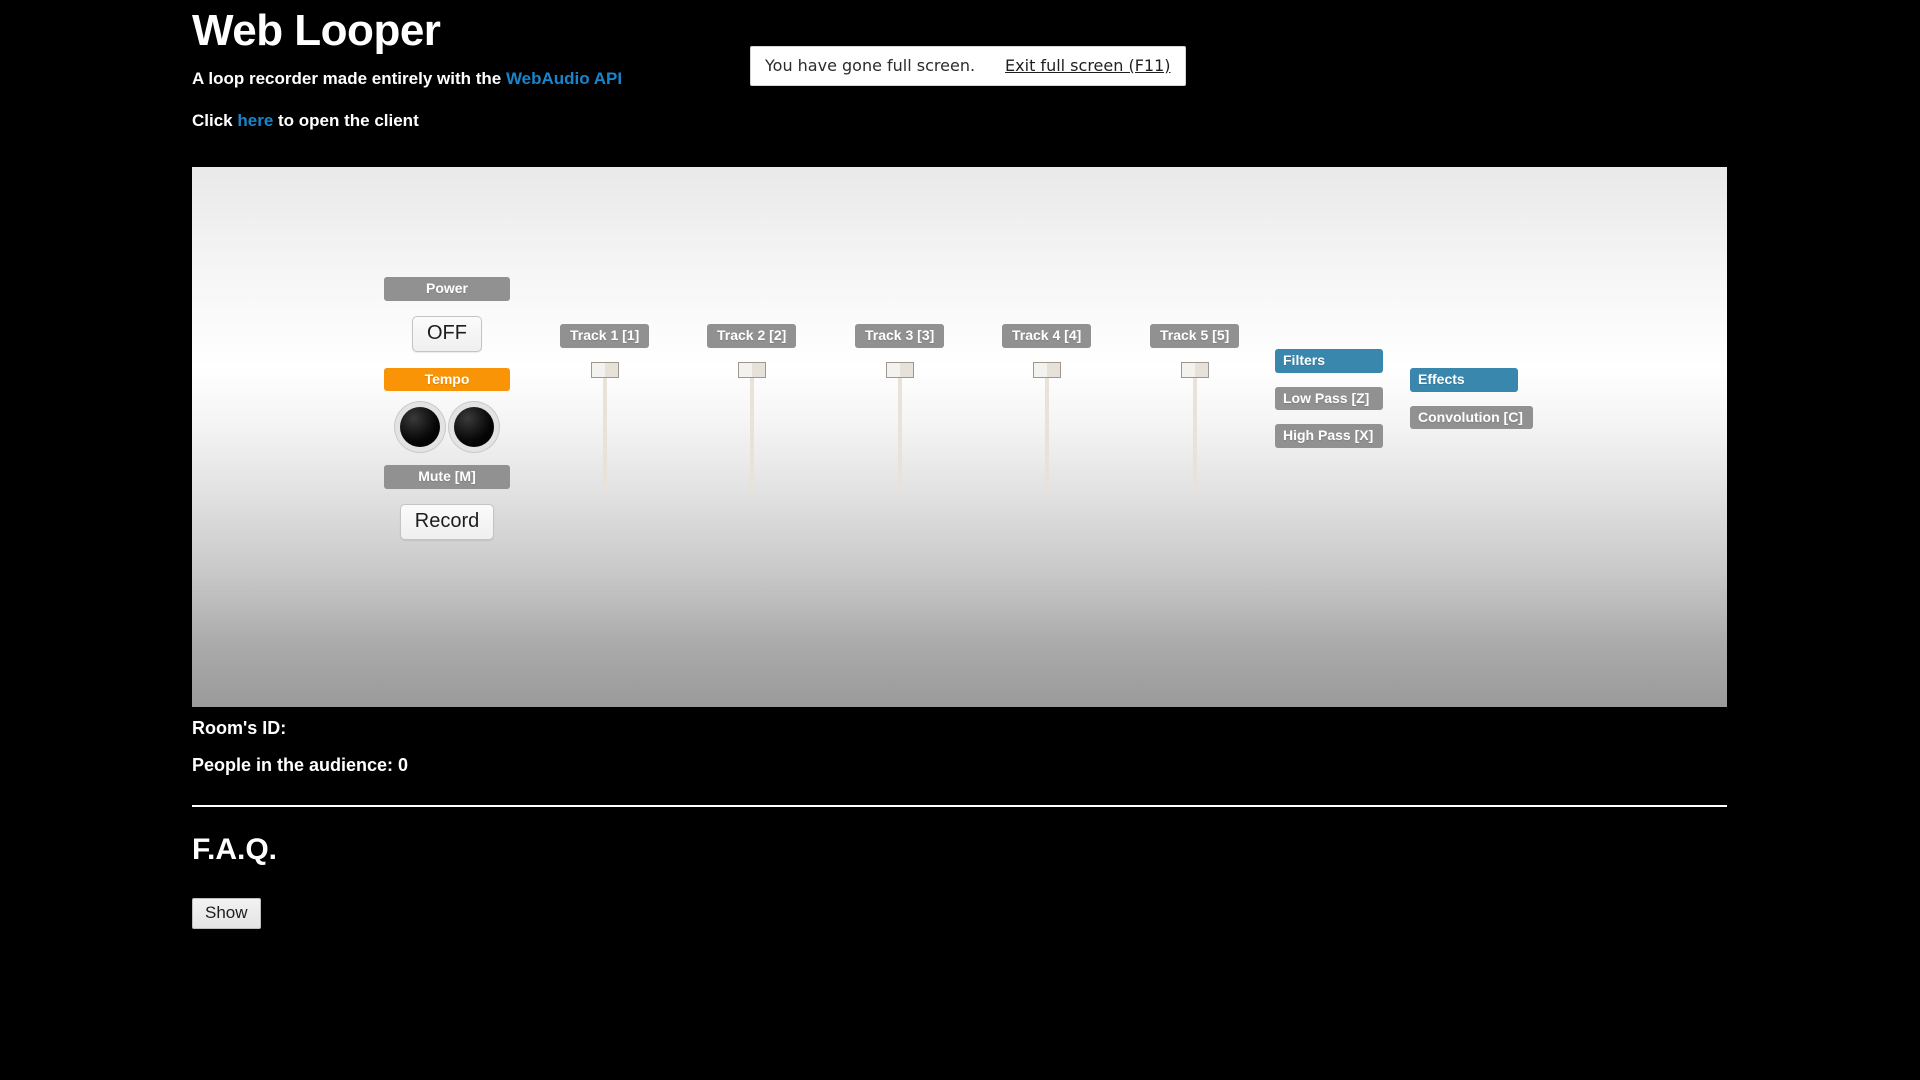 The width and height of the screenshot is (1920, 1080). Describe the element at coordinates (346, 120) in the screenshot. I see `client-line-suffix: to open the client` at that location.